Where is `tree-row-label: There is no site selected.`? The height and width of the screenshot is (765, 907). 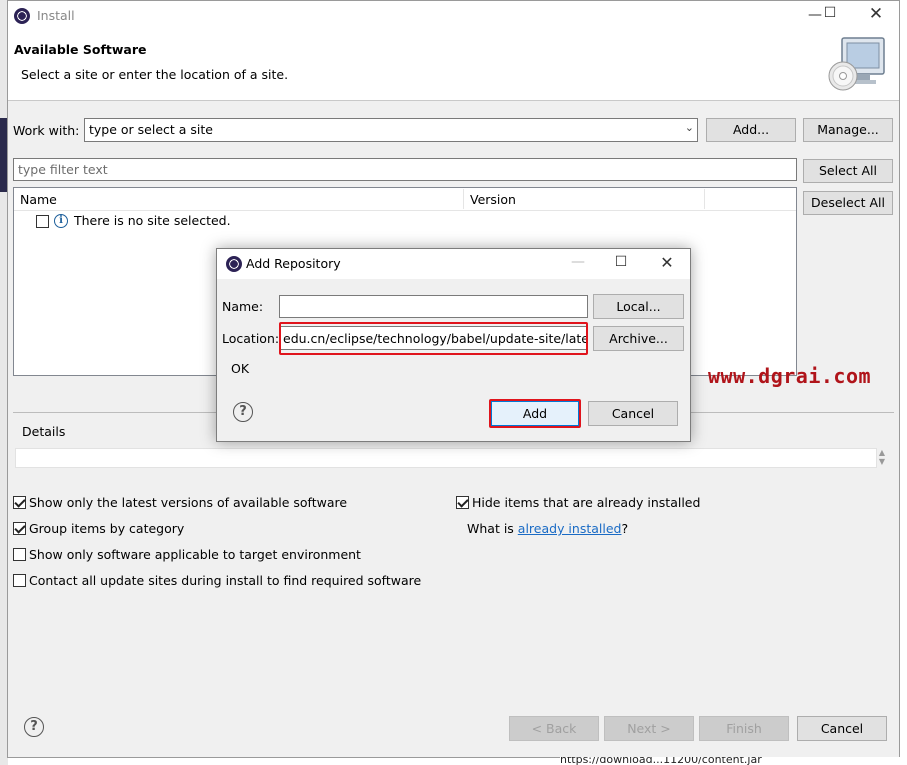 tree-row-label: There is no site selected. is located at coordinates (152, 220).